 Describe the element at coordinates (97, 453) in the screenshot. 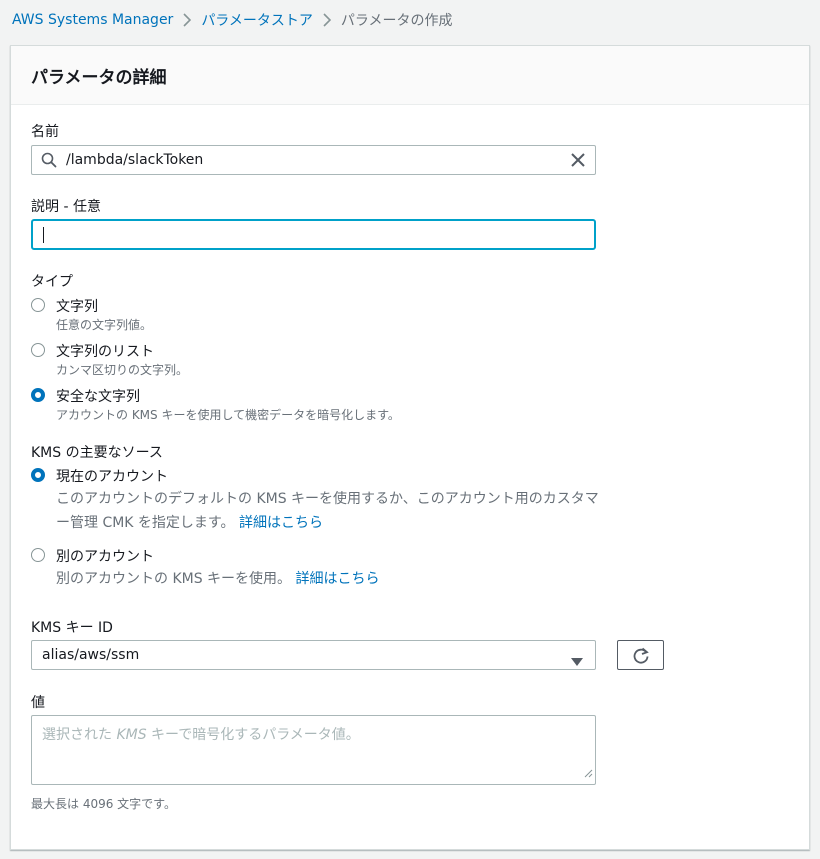

I see `kms-source-label: KMS の主要なソース` at that location.